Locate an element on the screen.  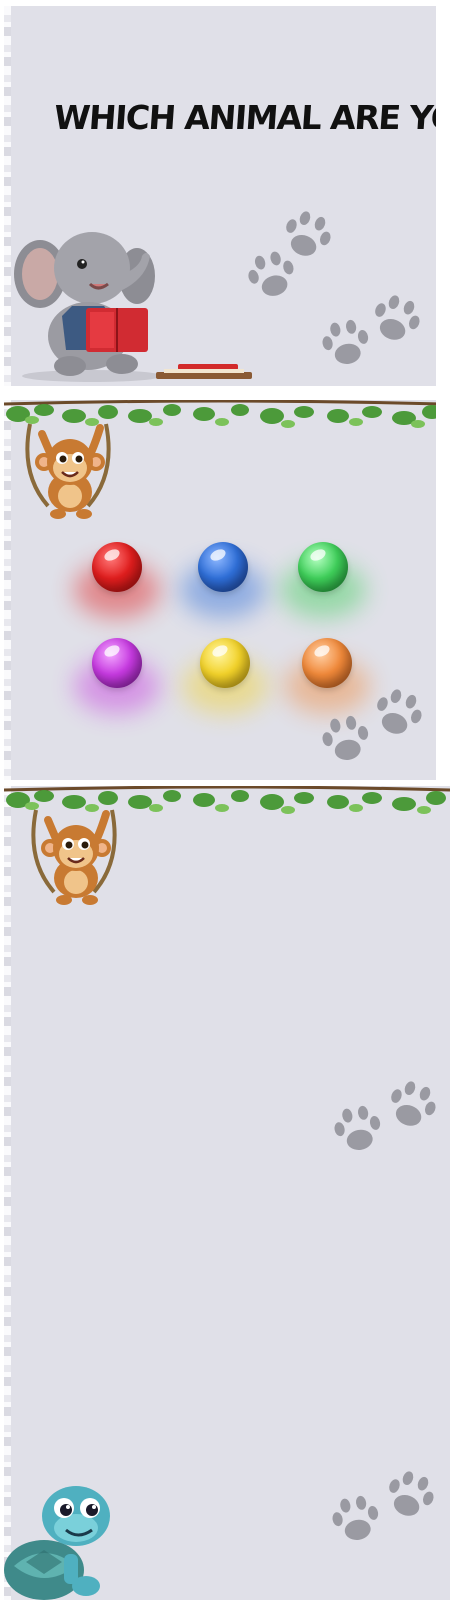
green-color-orb is located at coordinates (323, 580).